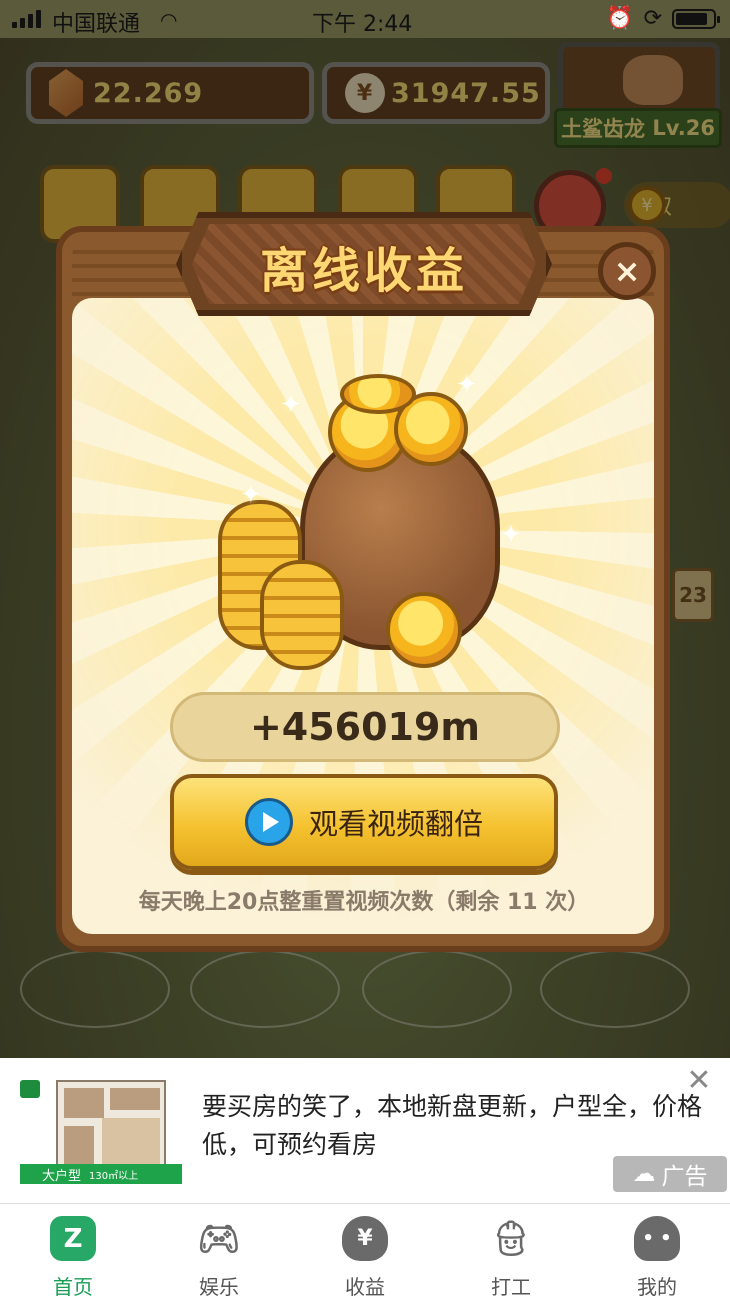 The width and height of the screenshot is (730, 1300). I want to click on tab-label: 娱乐, so click(219, 1287).